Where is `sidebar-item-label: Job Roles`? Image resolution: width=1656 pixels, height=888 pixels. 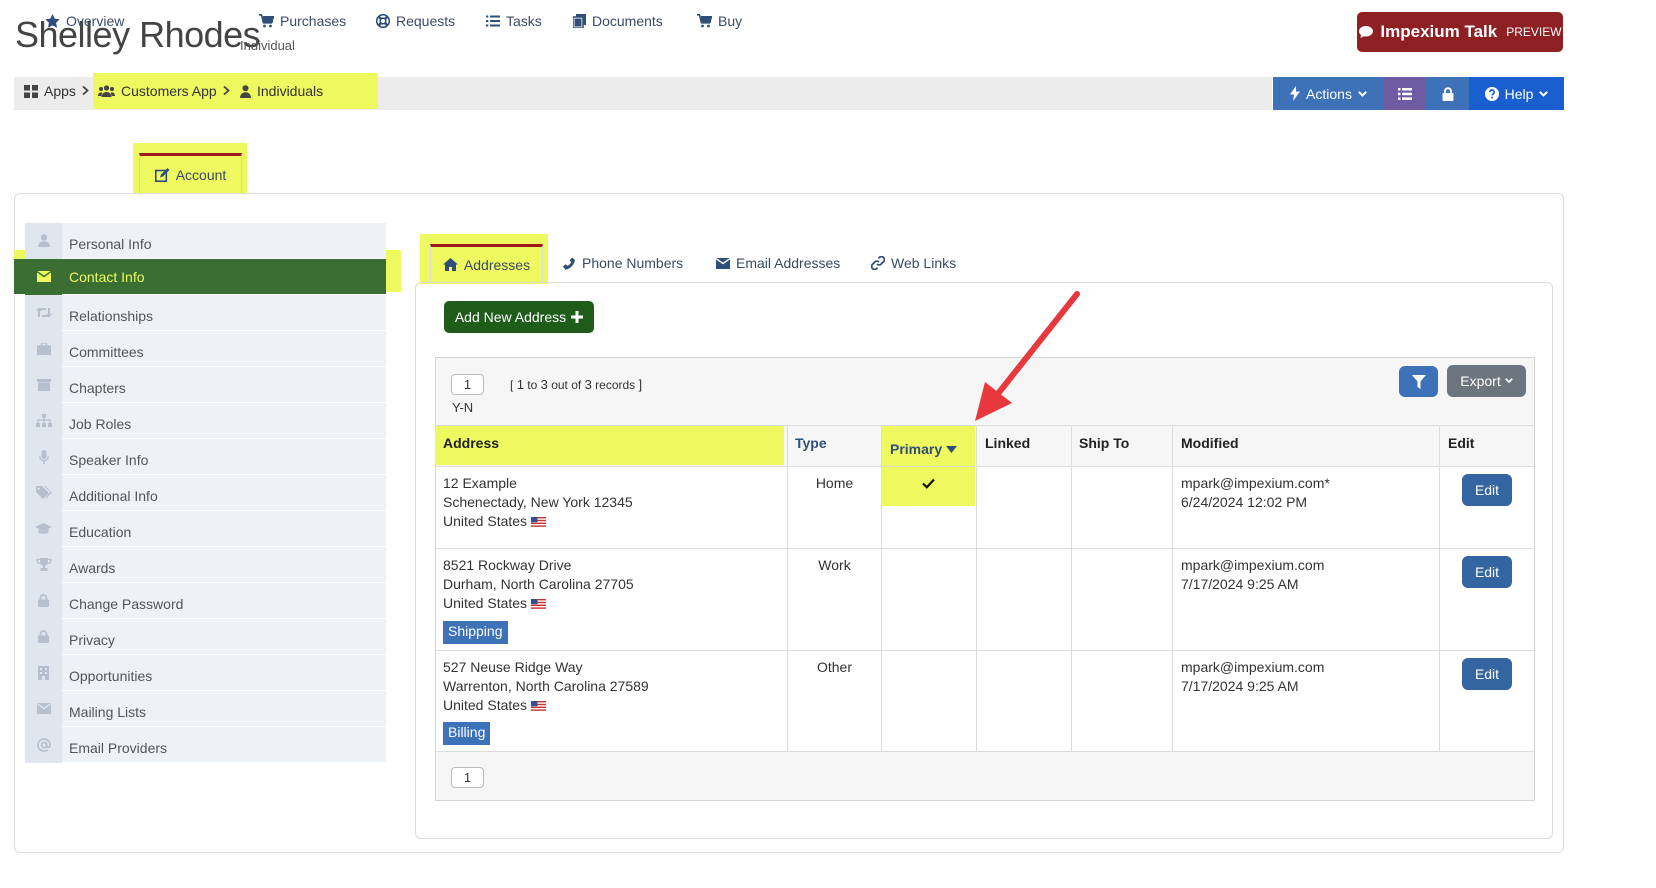
sidebar-item-label: Job Roles is located at coordinates (100, 423).